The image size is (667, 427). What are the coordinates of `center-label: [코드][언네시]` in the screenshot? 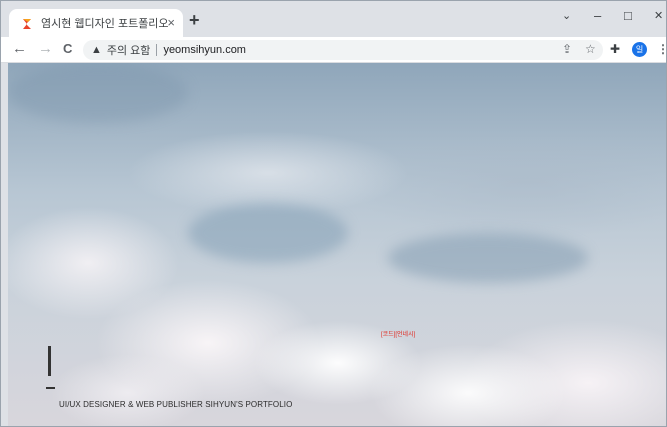 It's located at (398, 335).